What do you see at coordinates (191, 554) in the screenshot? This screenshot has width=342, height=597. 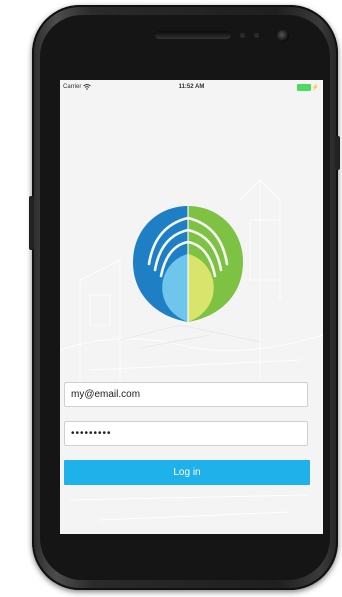 I see `phone-chin` at bounding box center [191, 554].